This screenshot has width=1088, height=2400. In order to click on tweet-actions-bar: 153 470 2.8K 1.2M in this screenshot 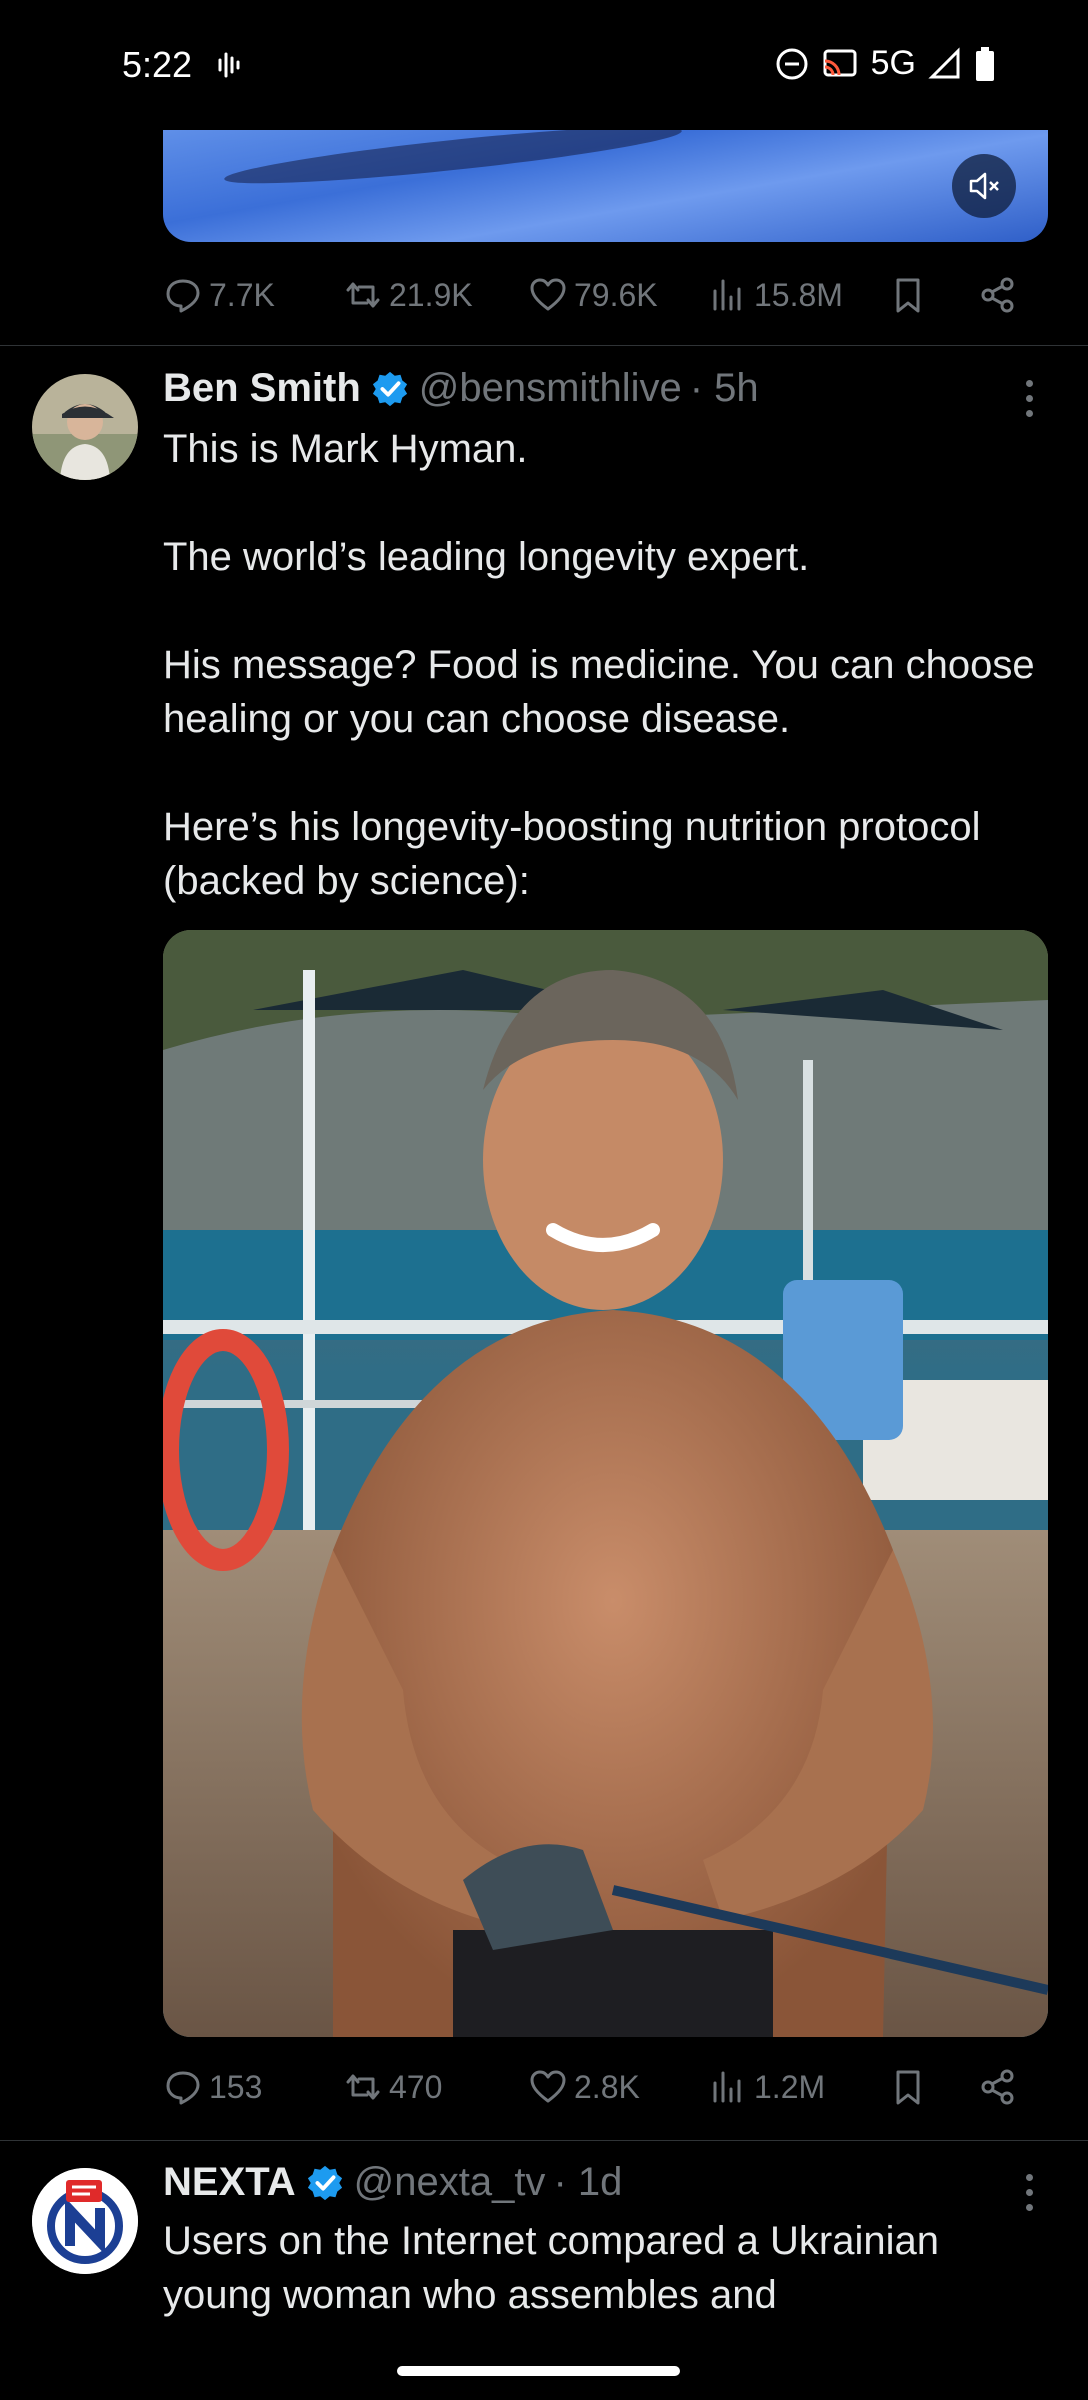, I will do `click(605, 2087)`.